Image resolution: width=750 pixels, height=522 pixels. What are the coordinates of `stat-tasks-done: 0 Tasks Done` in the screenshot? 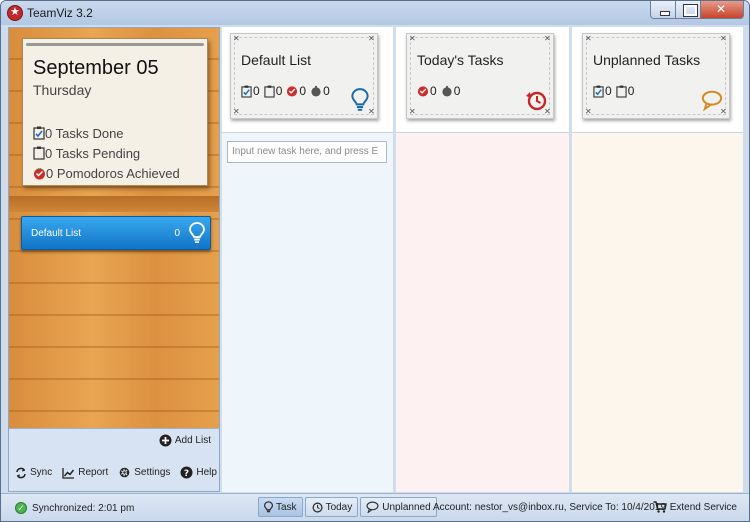 It's located at (106, 133).